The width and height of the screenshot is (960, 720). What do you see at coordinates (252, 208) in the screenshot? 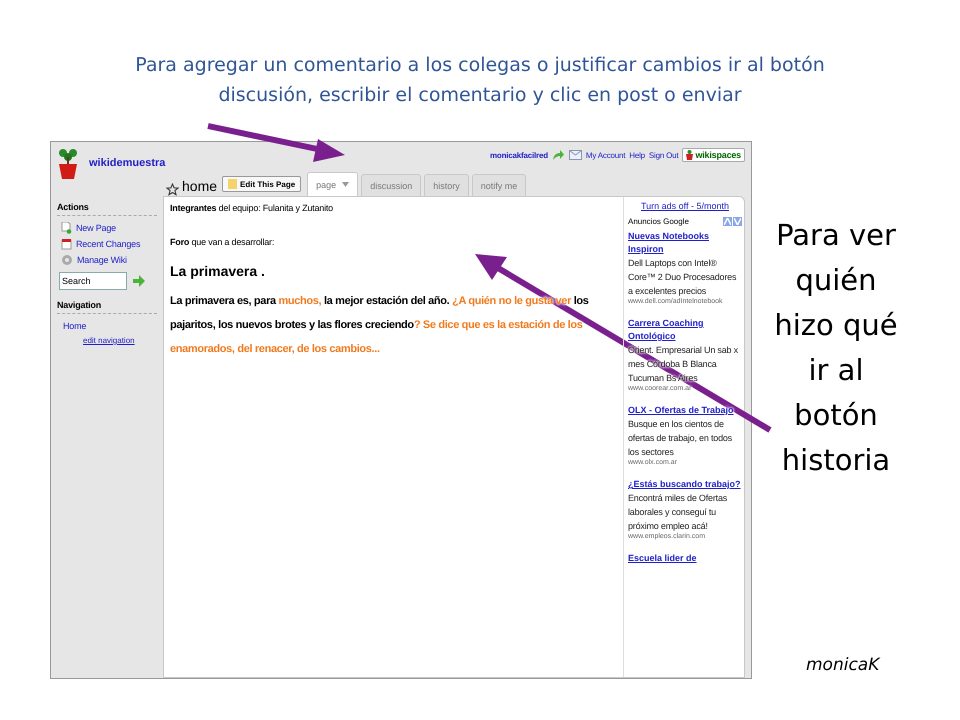
I see `content-text: Integrantes del equipo: Fulanita y Zutanito` at bounding box center [252, 208].